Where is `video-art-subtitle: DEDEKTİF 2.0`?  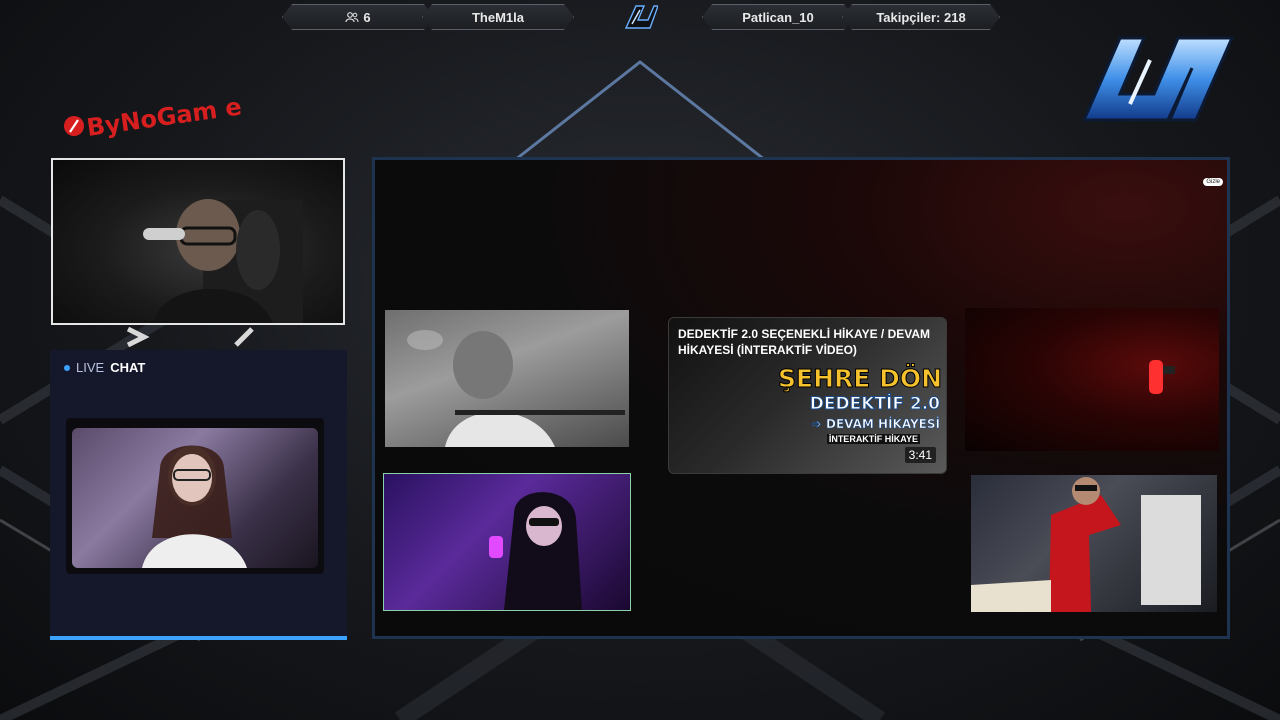
video-art-subtitle: DEDEKTİF 2.0 is located at coordinates (874, 404).